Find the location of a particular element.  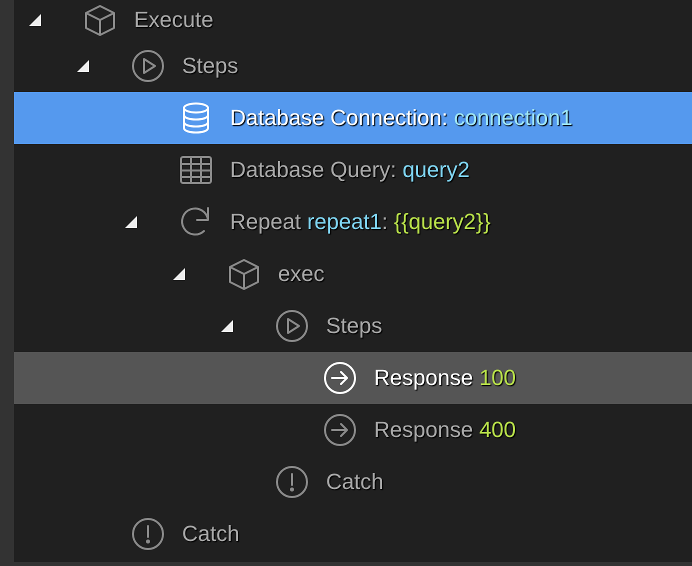

node-label: Response 400 is located at coordinates (445, 430).